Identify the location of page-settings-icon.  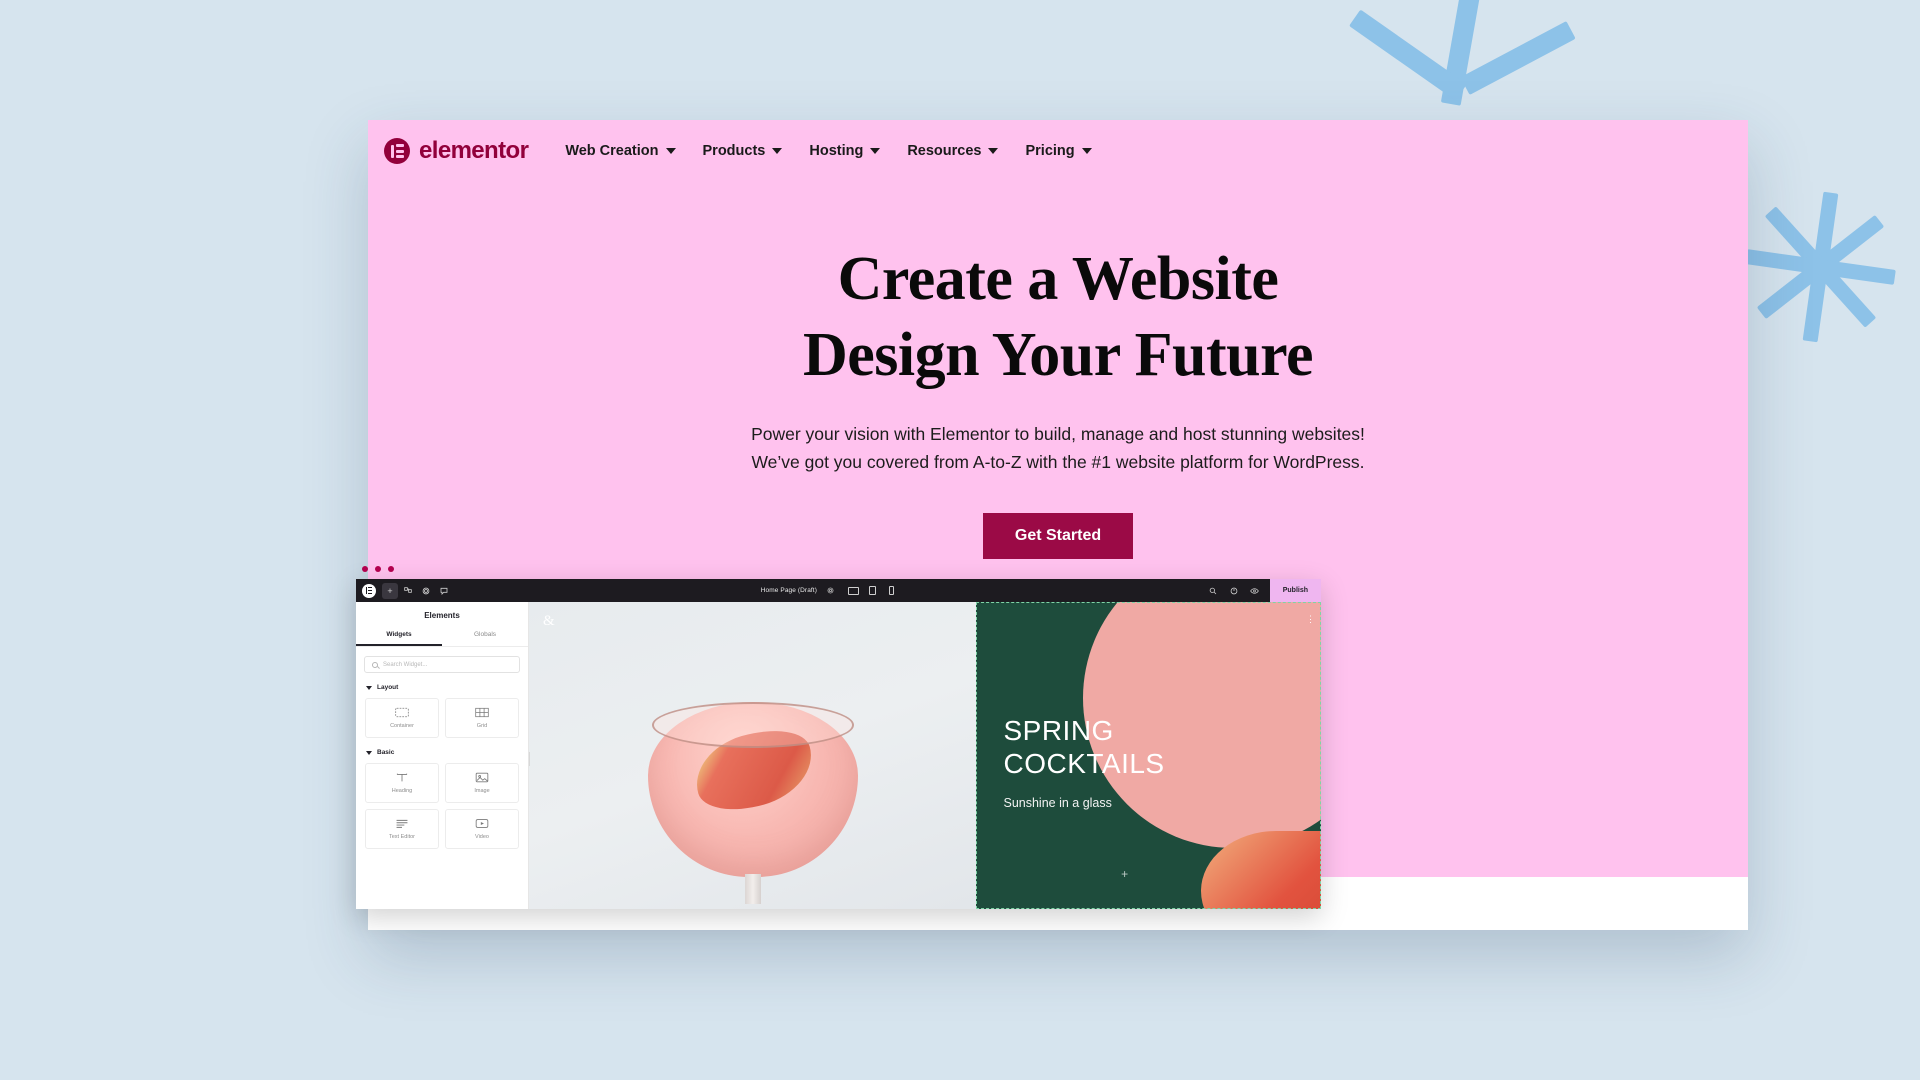
(831, 591).